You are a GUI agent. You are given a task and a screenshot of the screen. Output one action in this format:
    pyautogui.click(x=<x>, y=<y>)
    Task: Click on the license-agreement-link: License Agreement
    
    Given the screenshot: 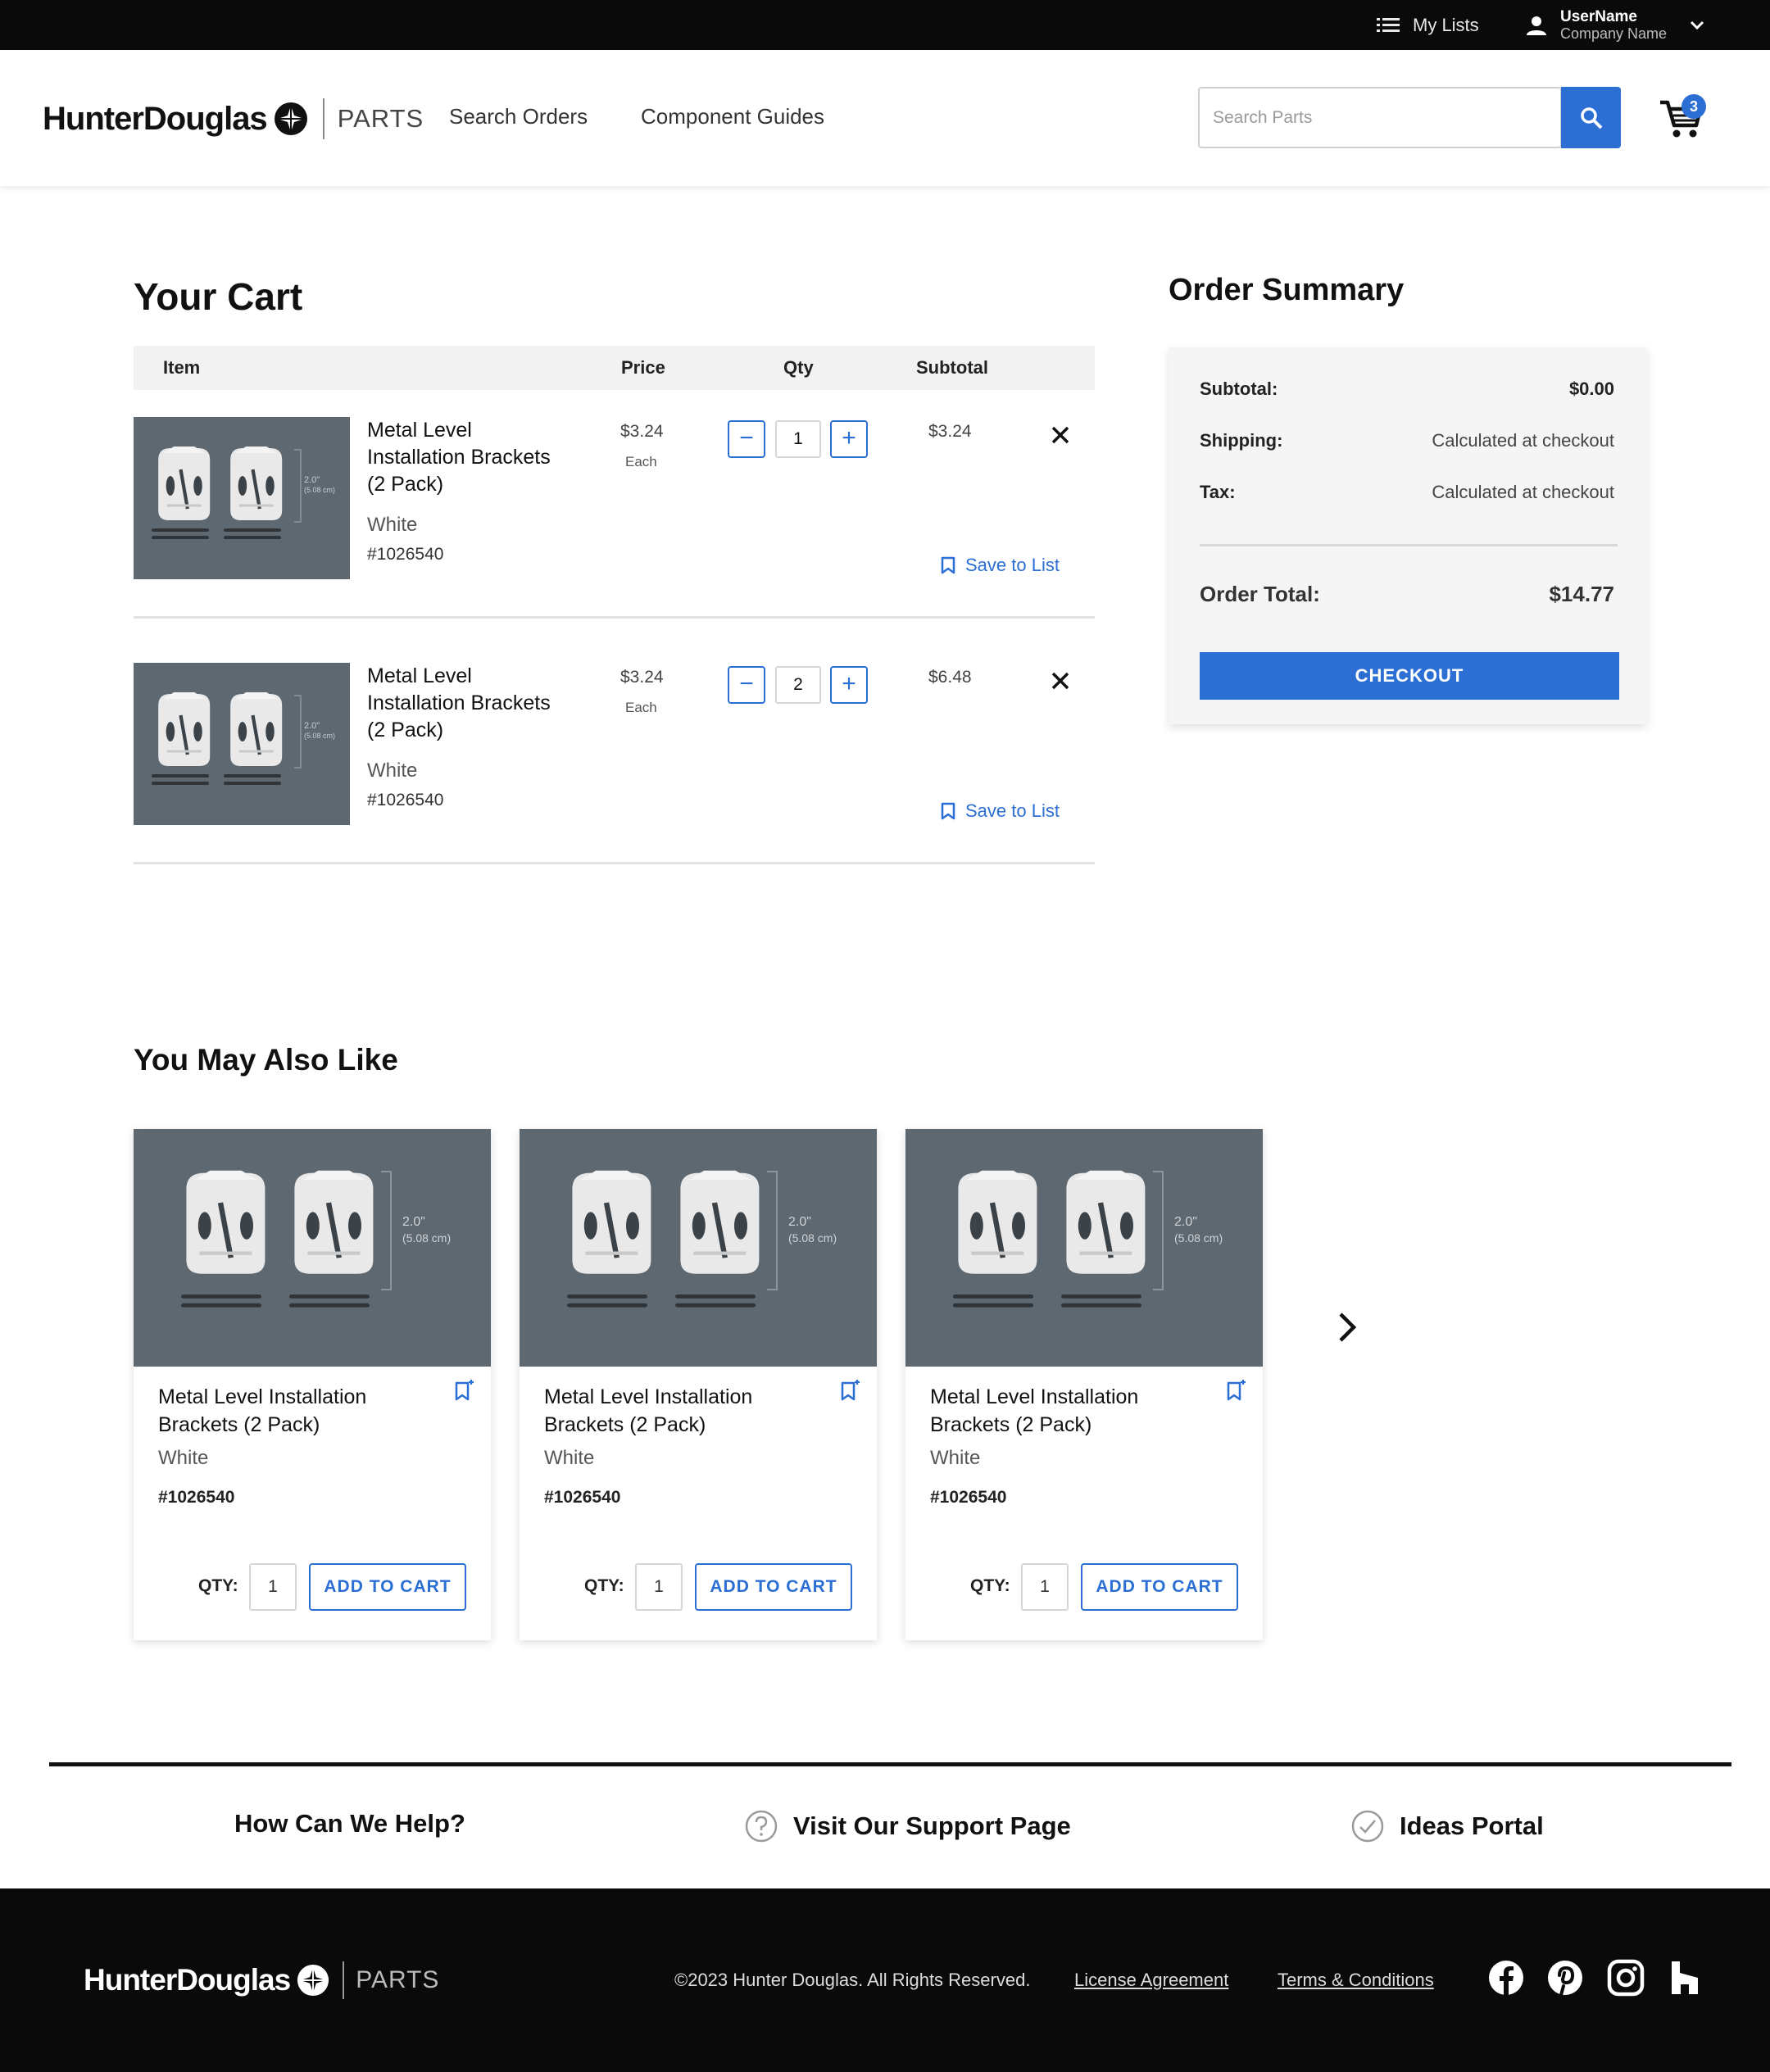 What is the action you would take?
    pyautogui.click(x=1151, y=1981)
    